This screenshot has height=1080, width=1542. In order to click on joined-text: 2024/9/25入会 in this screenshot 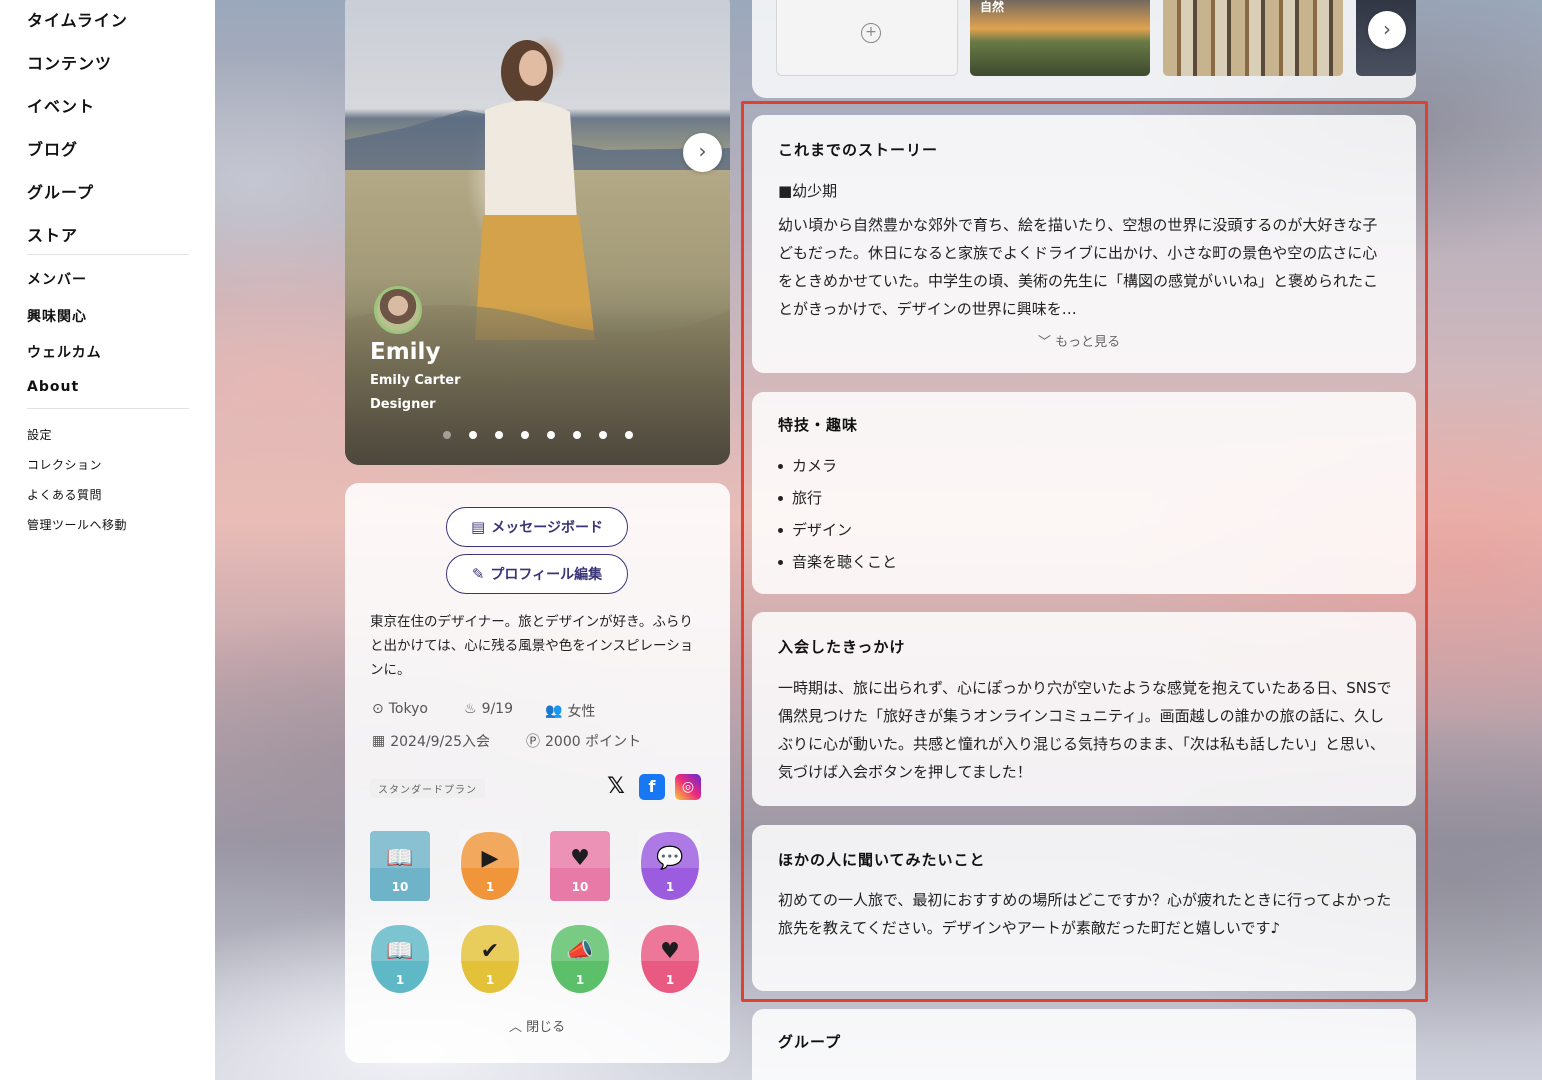, I will do `click(440, 742)`.